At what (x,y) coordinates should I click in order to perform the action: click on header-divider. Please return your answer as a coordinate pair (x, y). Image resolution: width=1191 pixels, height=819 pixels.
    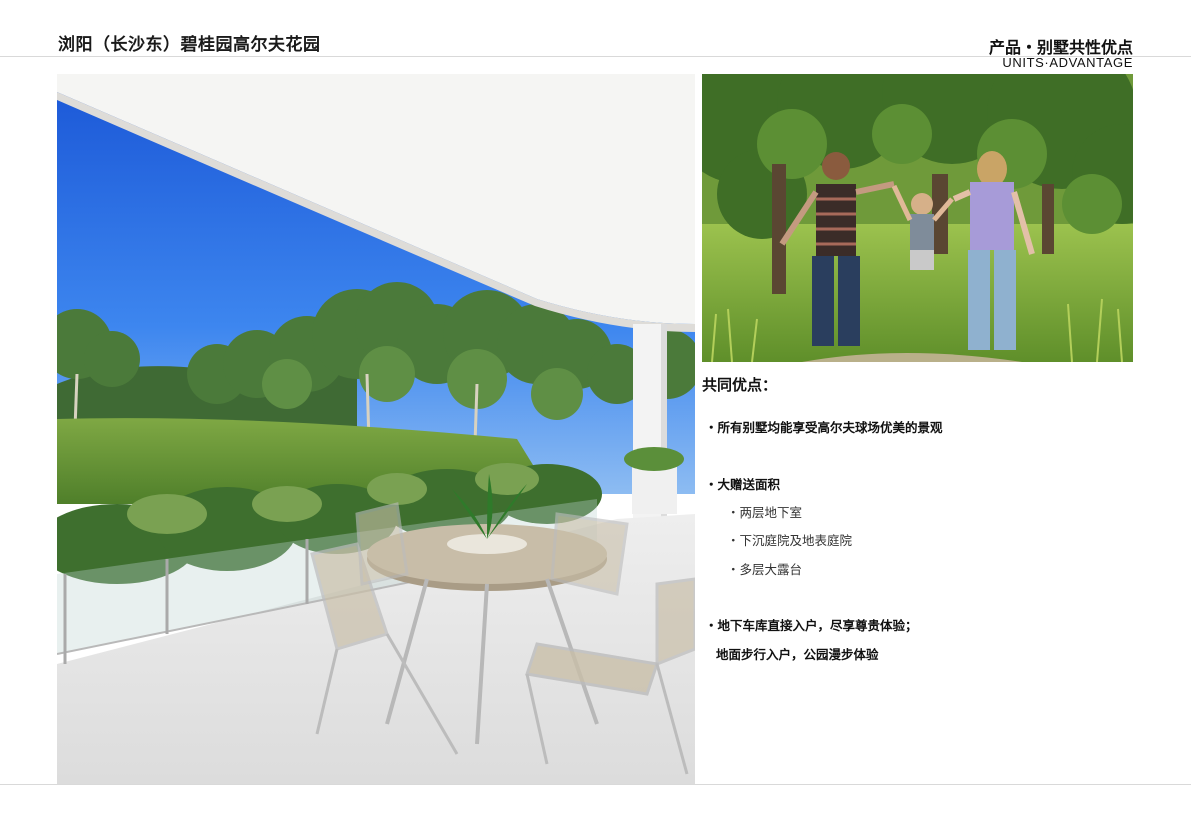
    Looking at the image, I should click on (595, 56).